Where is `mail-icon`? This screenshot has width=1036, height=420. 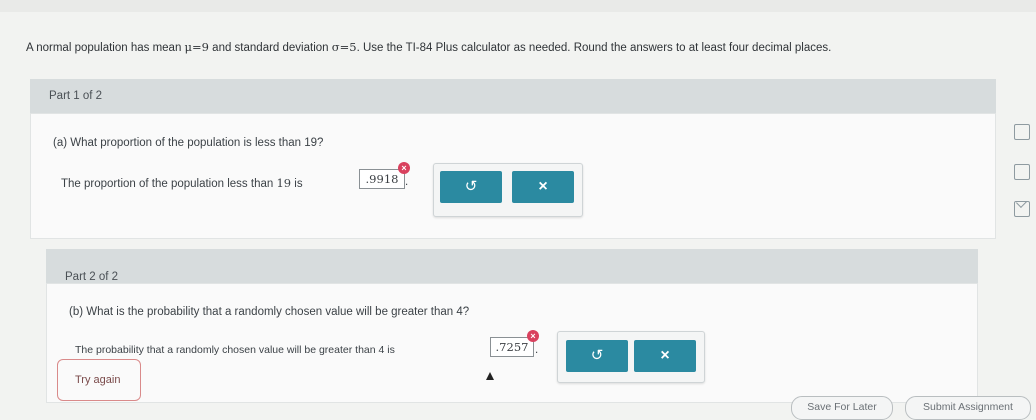
mail-icon is located at coordinates (1022, 209).